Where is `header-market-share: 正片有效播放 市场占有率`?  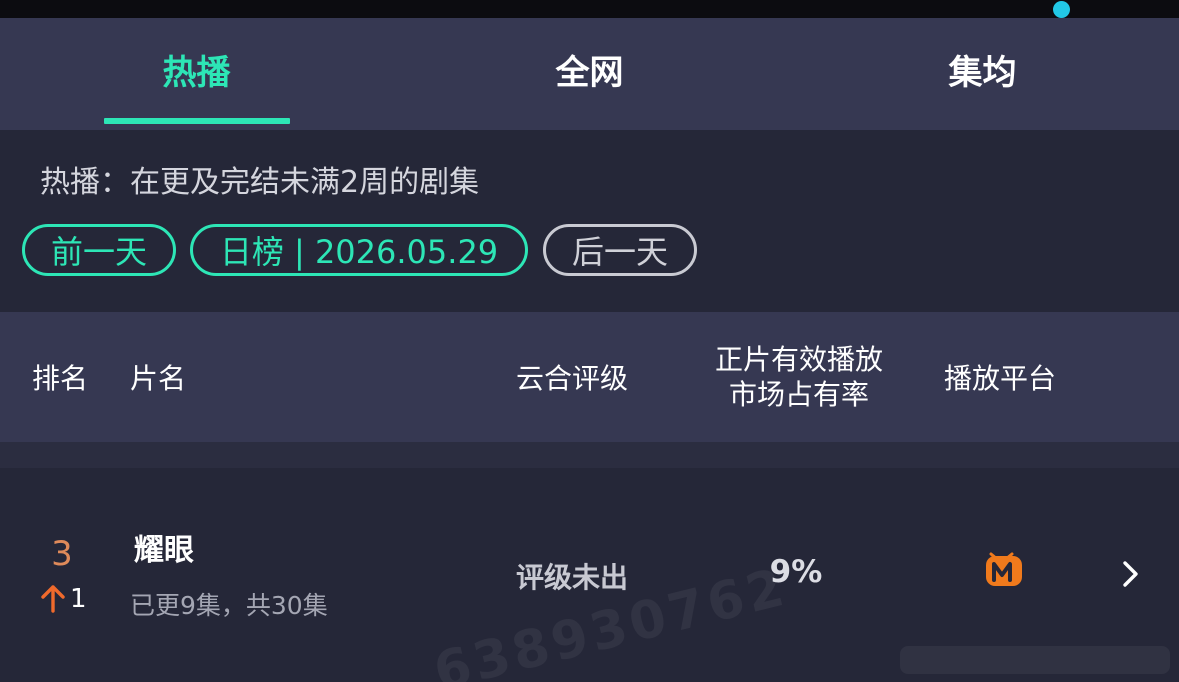 header-market-share: 正片有效播放 市场占有率 is located at coordinates (799, 377).